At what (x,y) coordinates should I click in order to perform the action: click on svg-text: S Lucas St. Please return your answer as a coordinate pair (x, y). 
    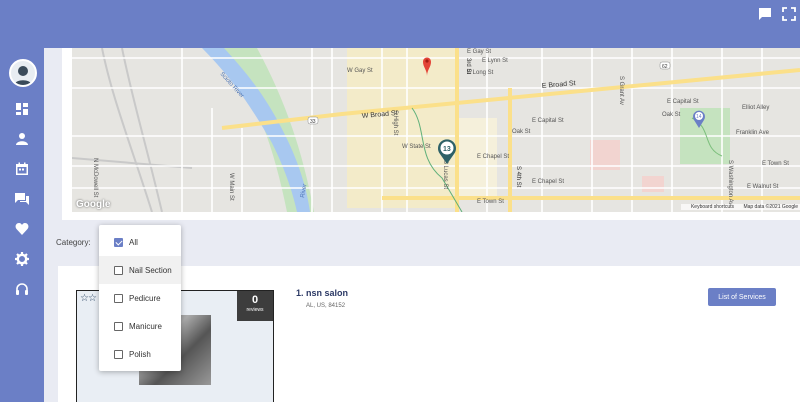
    Looking at the image, I should click on (445, 174).